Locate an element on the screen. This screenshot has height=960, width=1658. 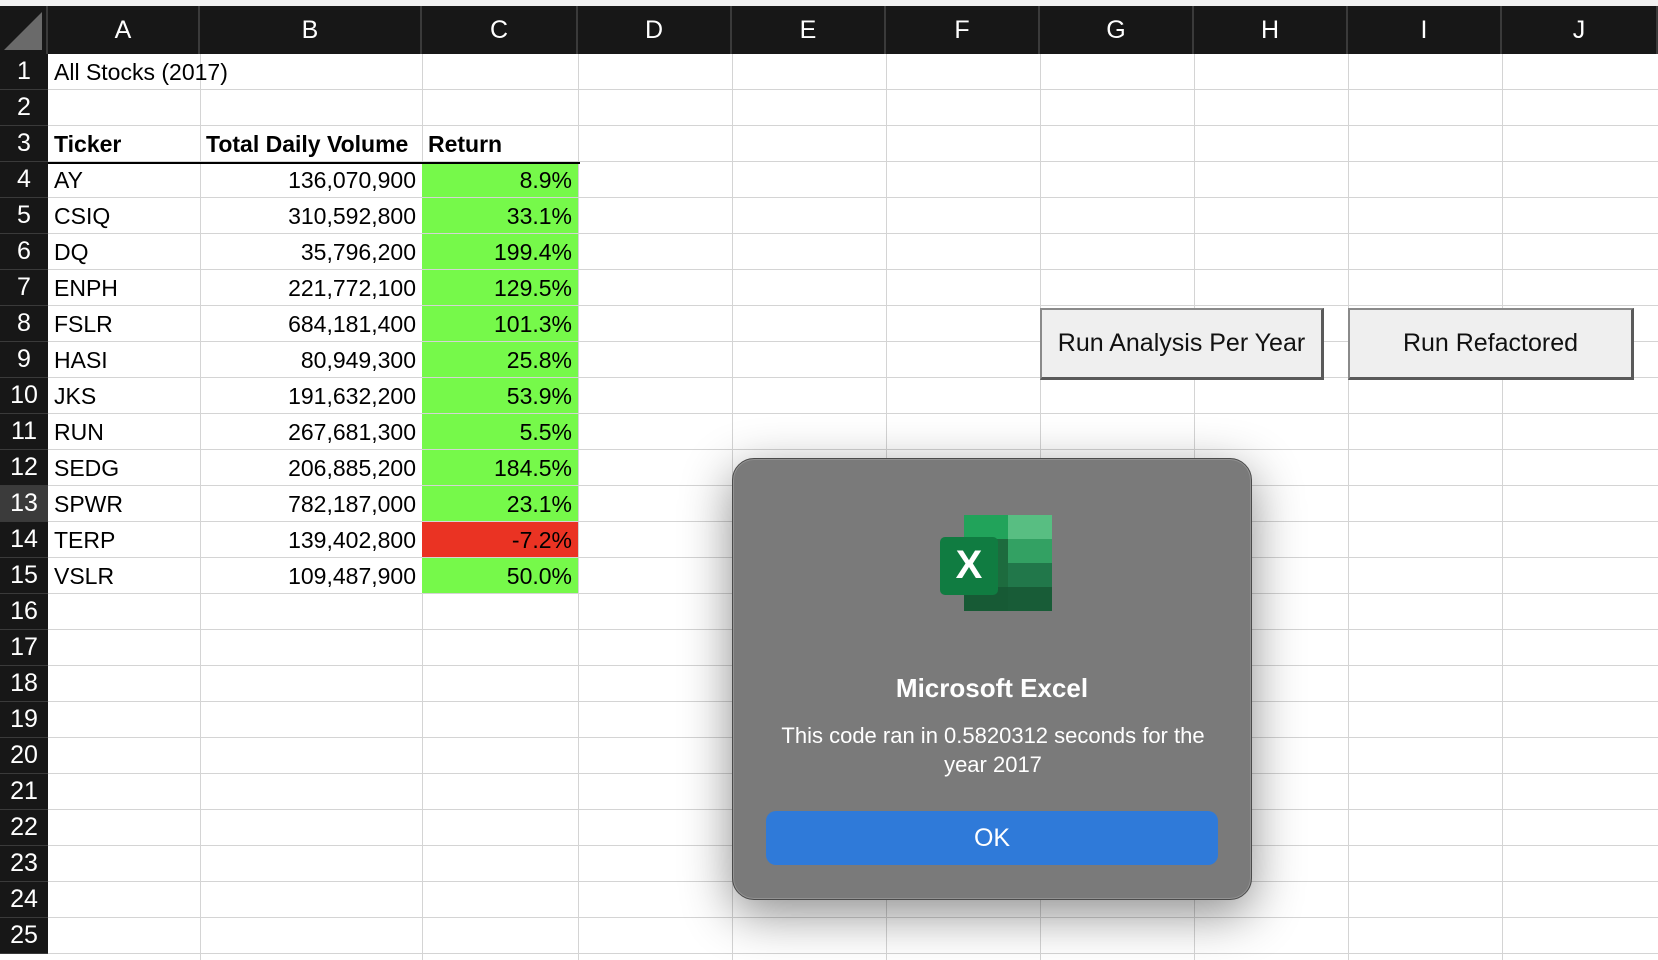
column-header-a: A is located at coordinates (124, 30).